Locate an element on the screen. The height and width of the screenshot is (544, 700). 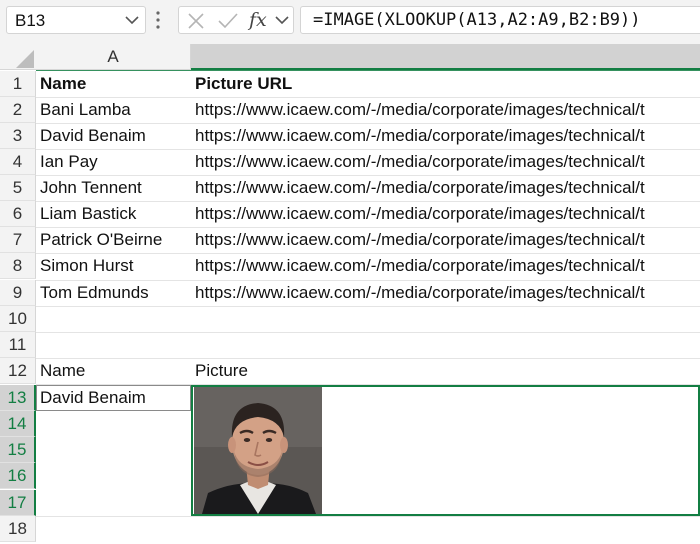
cell-b12: Picture is located at coordinates (447, 371).